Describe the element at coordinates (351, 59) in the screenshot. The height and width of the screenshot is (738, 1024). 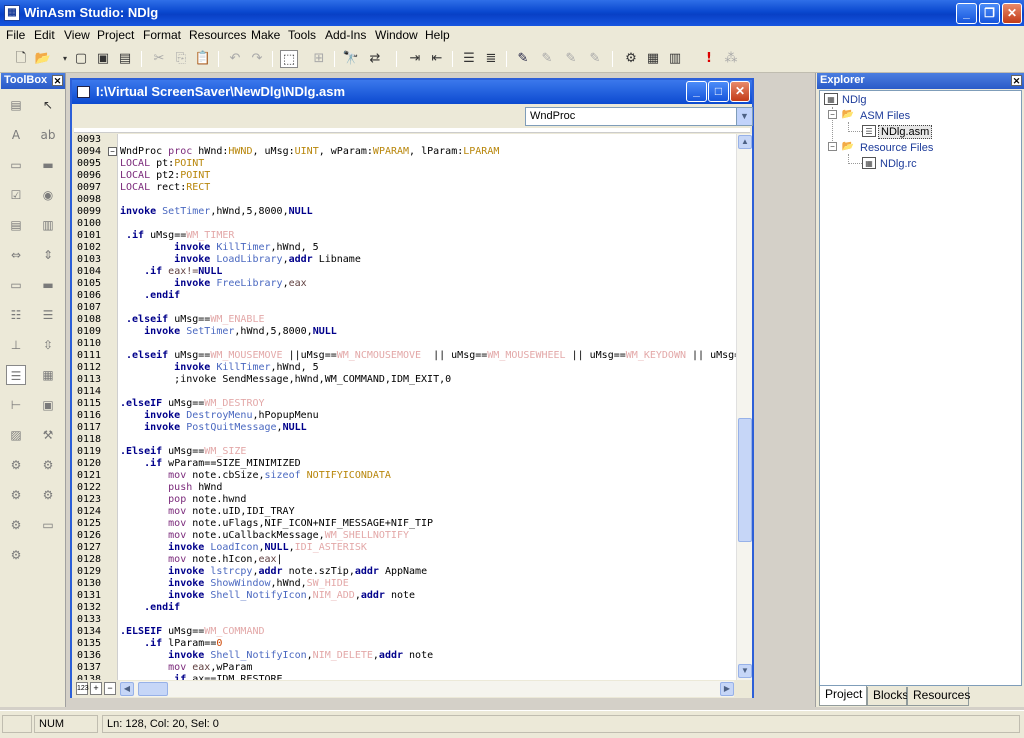
I see `find-icon: 🔭` at that location.